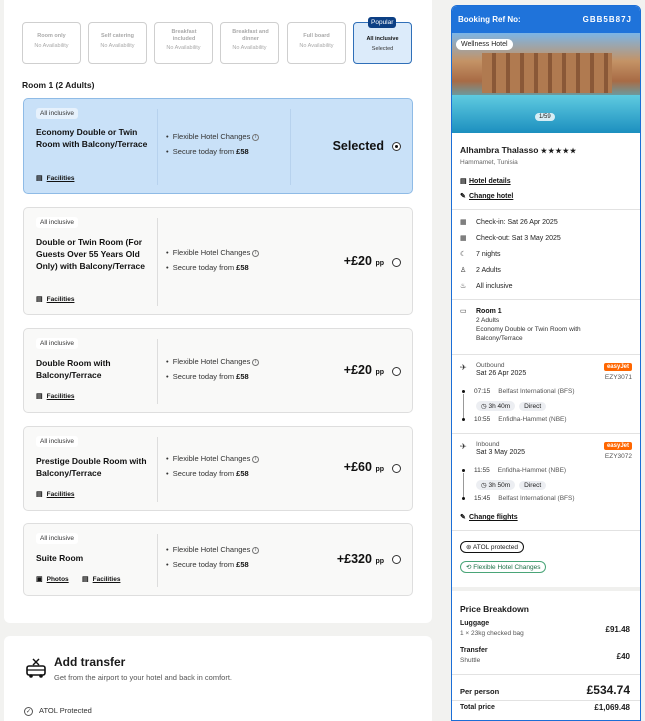  What do you see at coordinates (612, 707) in the screenshot?
I see `total-value: £1,069.48` at bounding box center [612, 707].